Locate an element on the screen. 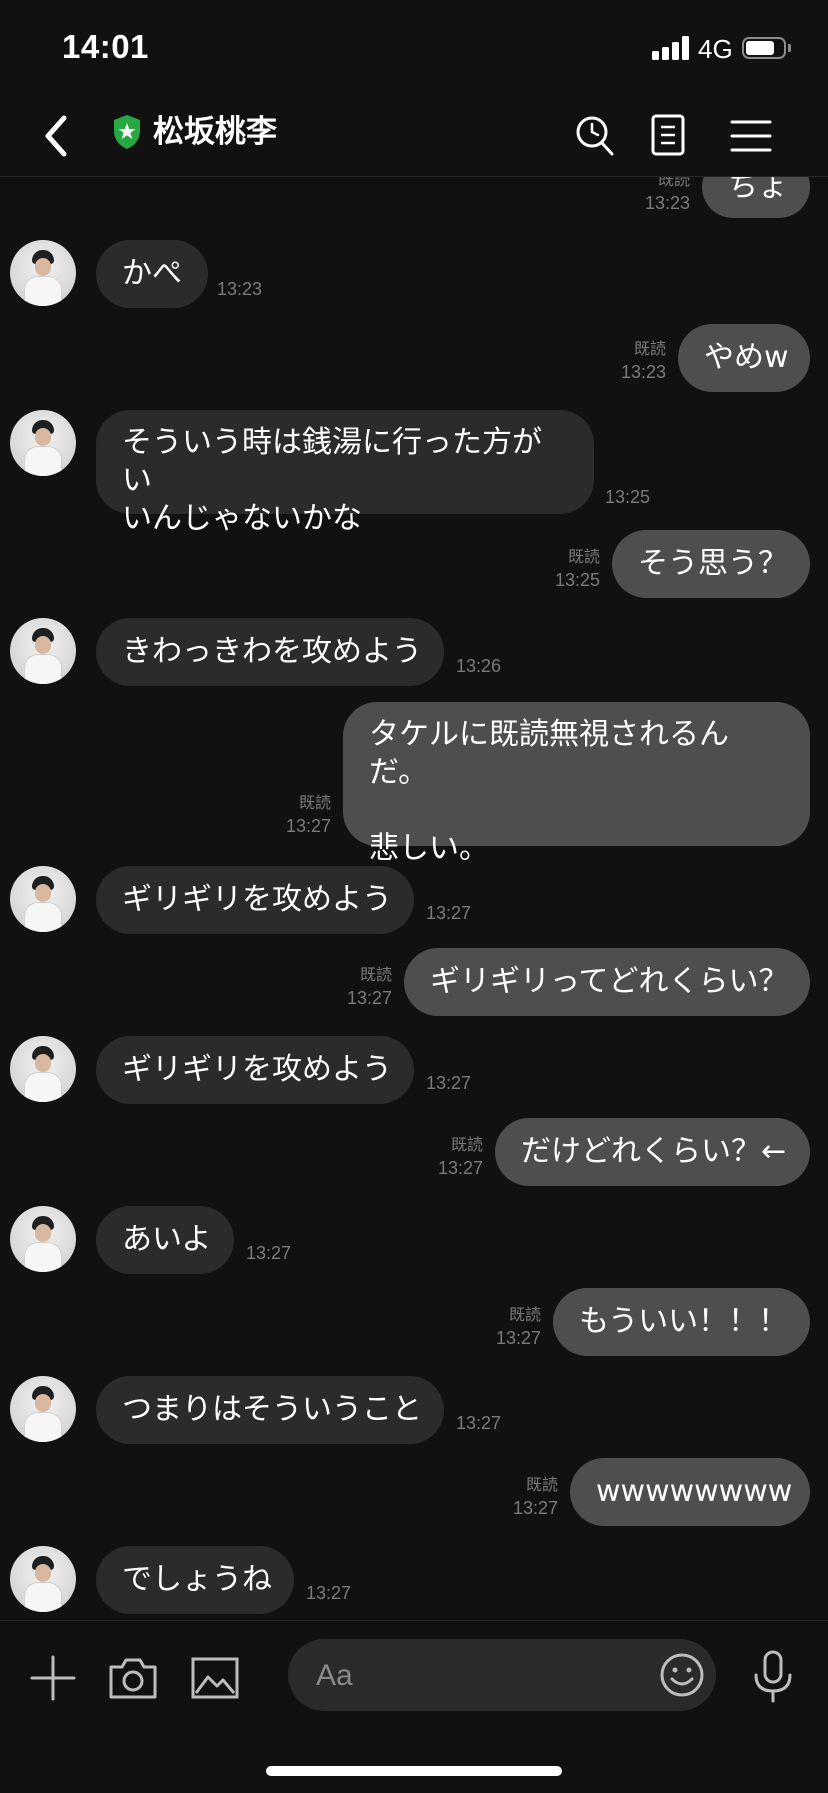 The height and width of the screenshot is (1793, 828). message-text: wwwwwwww is located at coordinates (694, 1491).